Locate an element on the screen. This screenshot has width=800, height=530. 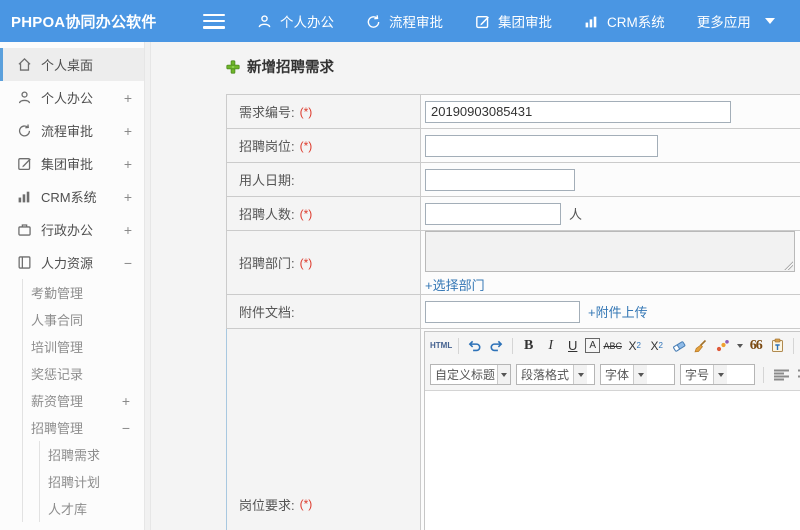
sidebar-item-workflow-approval: 流程审批 + is located at coordinates (72, 130).